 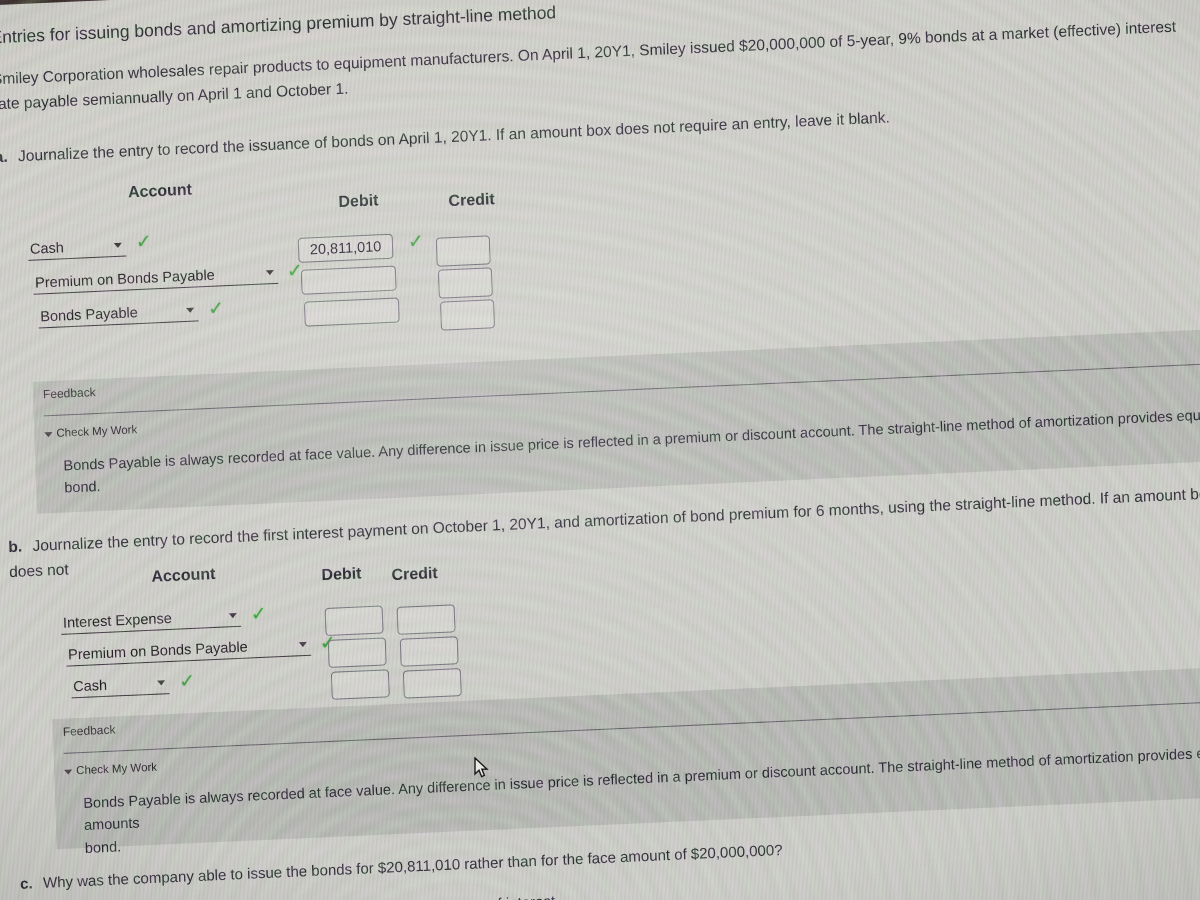 What do you see at coordinates (472, 201) in the screenshot?
I see `part-a-header-credit: Credit` at bounding box center [472, 201].